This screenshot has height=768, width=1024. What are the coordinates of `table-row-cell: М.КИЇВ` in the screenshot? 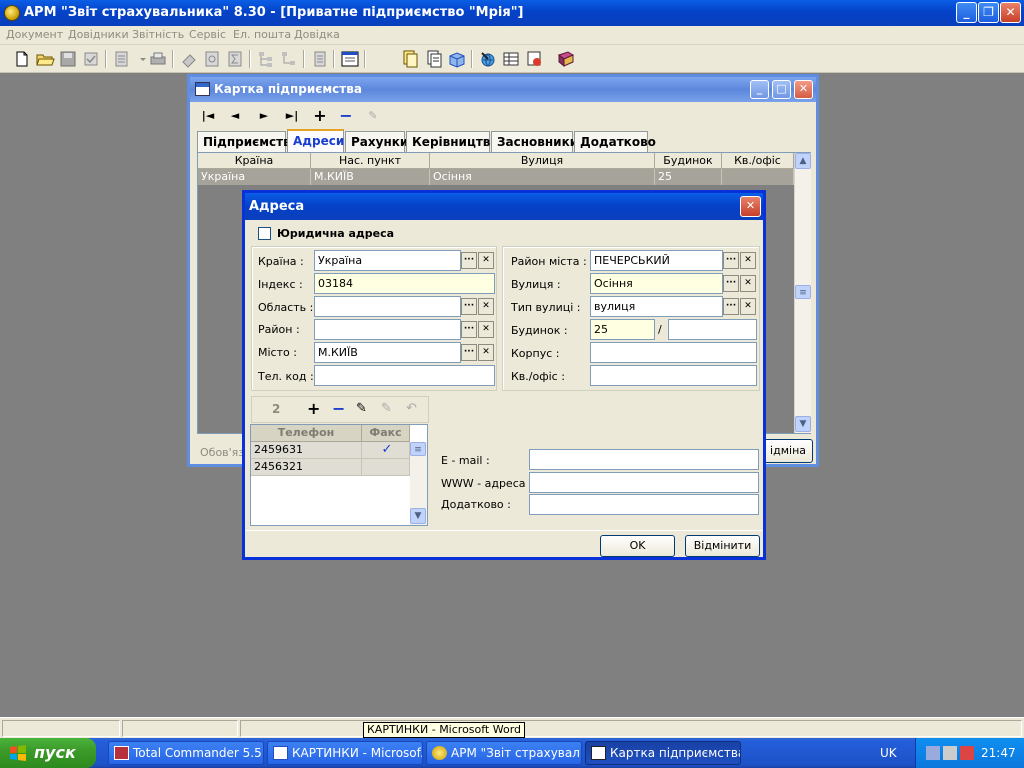 It's located at (370, 177).